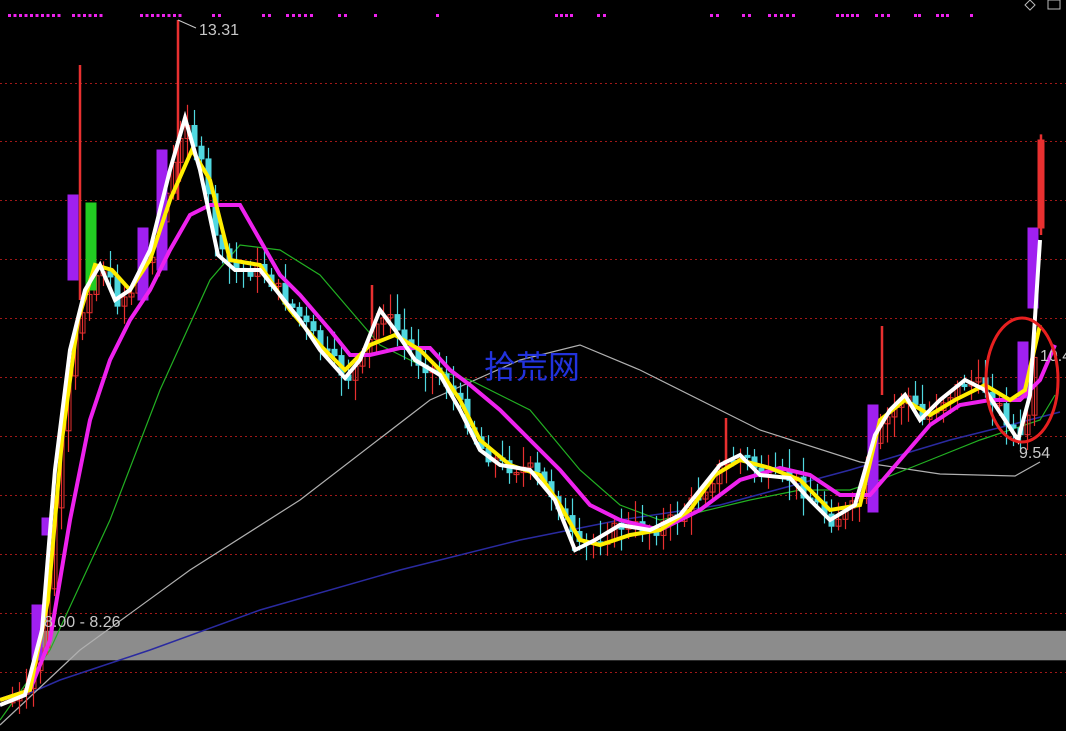 The height and width of the screenshot is (731, 1066). I want to click on band-range-label: 8.00 - 8.26, so click(82, 622).